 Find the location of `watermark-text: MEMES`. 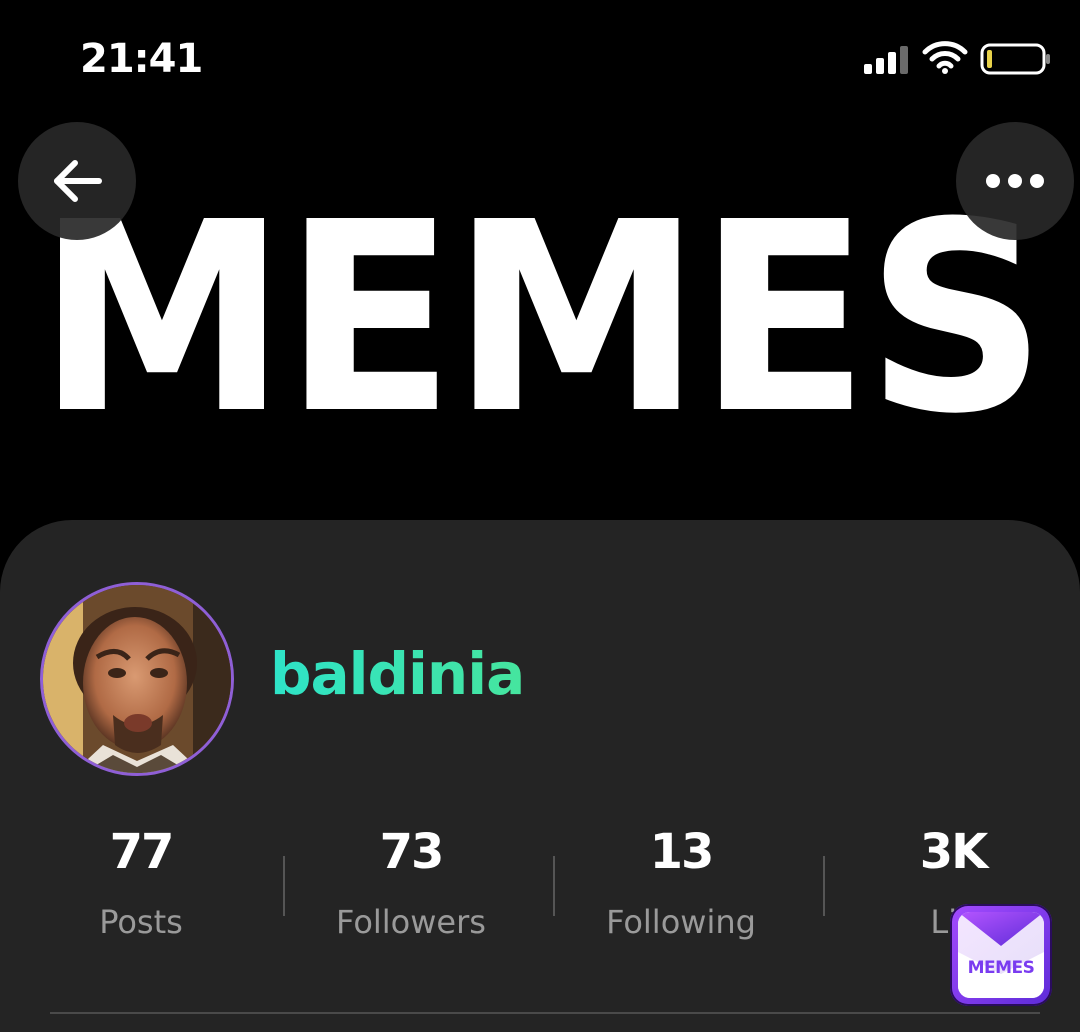

watermark-text: MEMES is located at coordinates (1001, 968).